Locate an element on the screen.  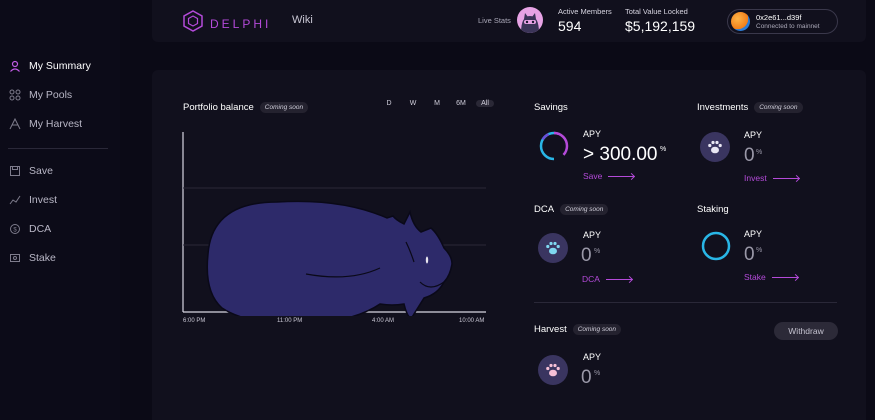
harvest-apy-label: APY is located at coordinates (592, 357).